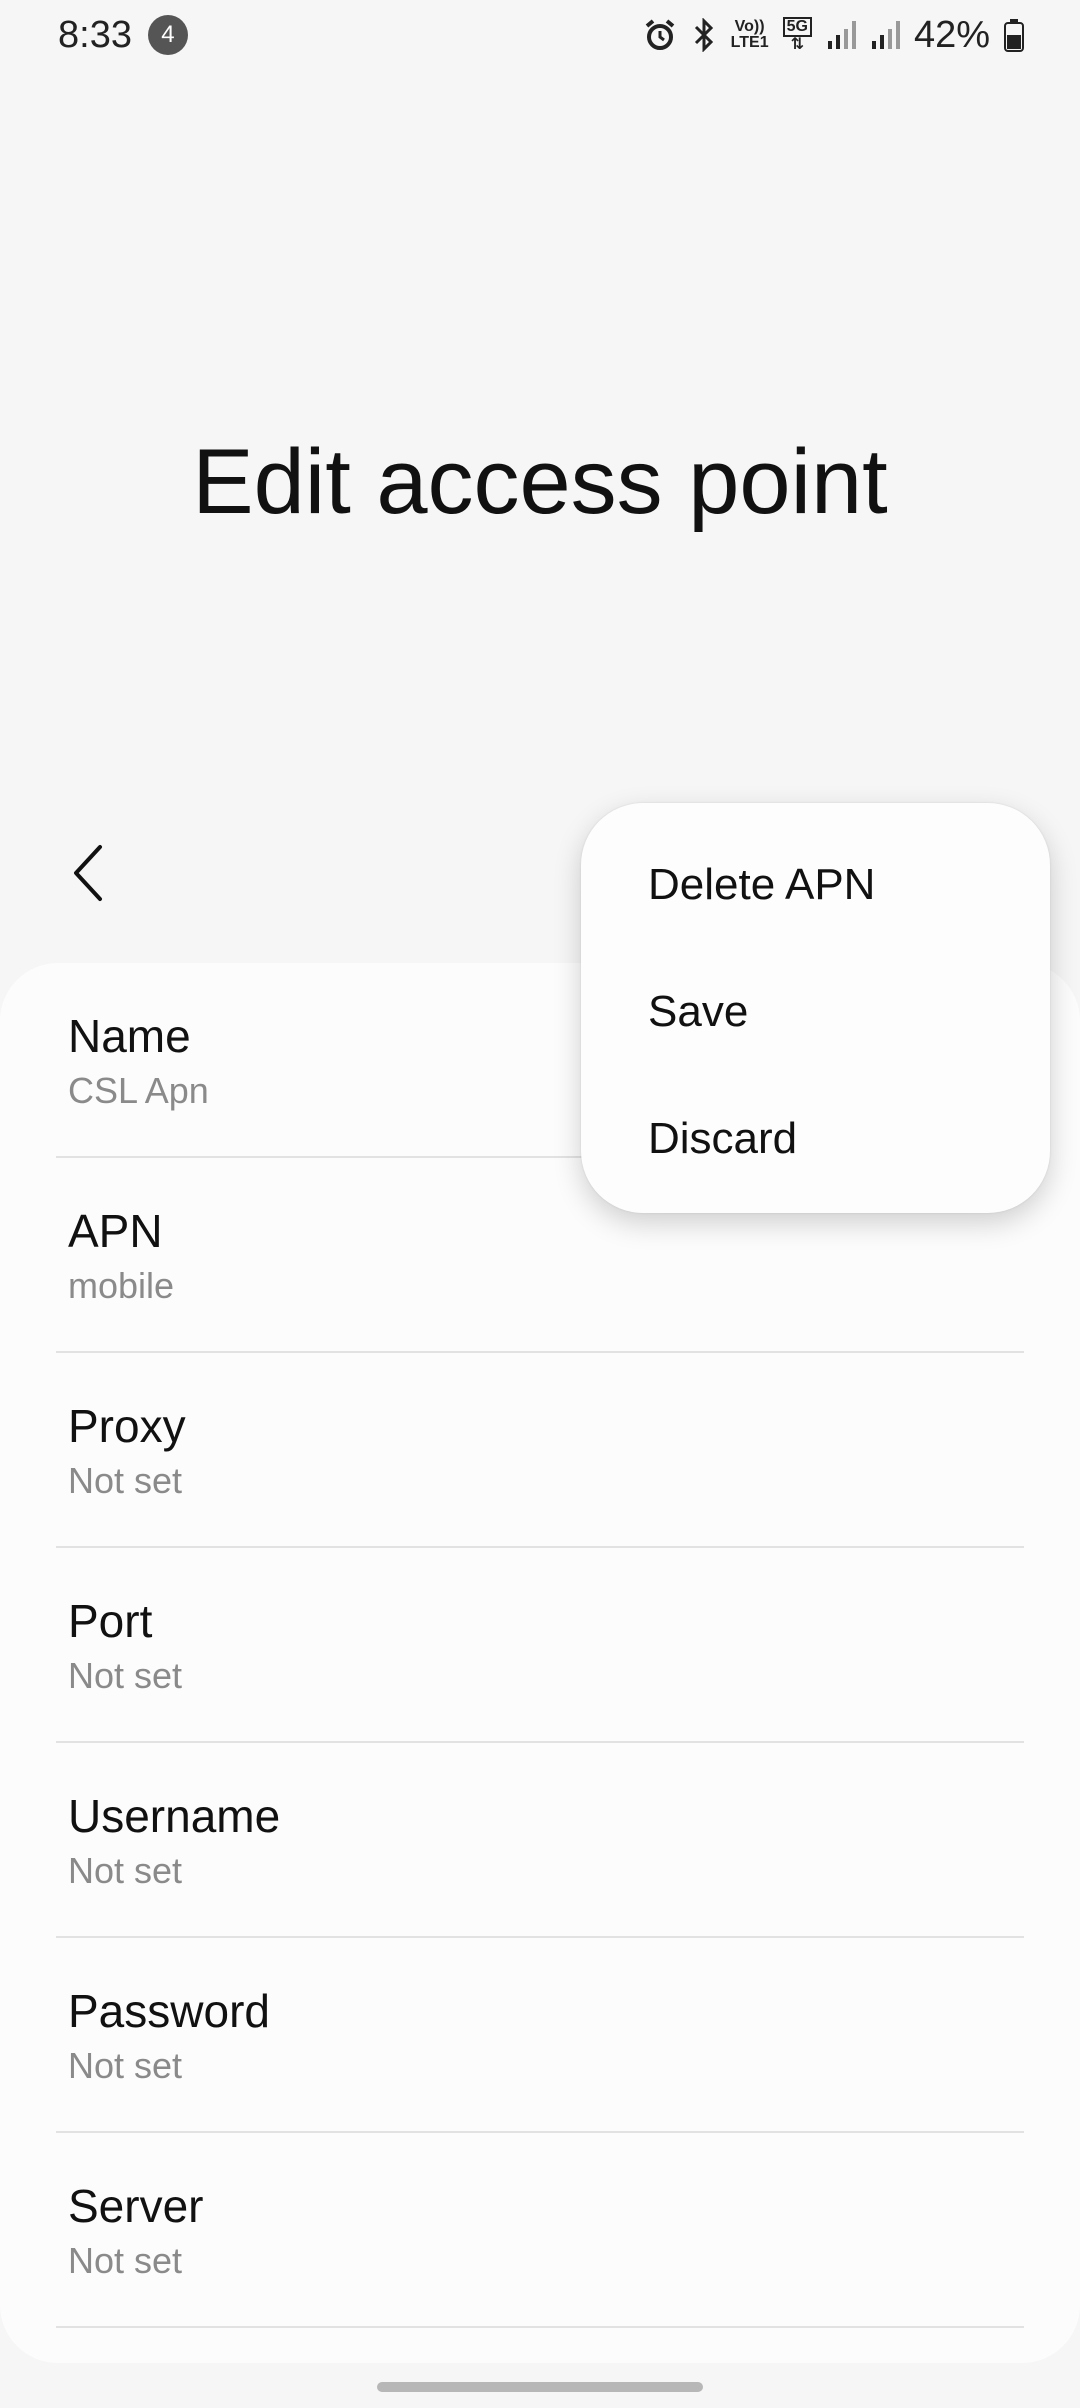  I want to click on navigation-gesture-handle, so click(540, 2387).